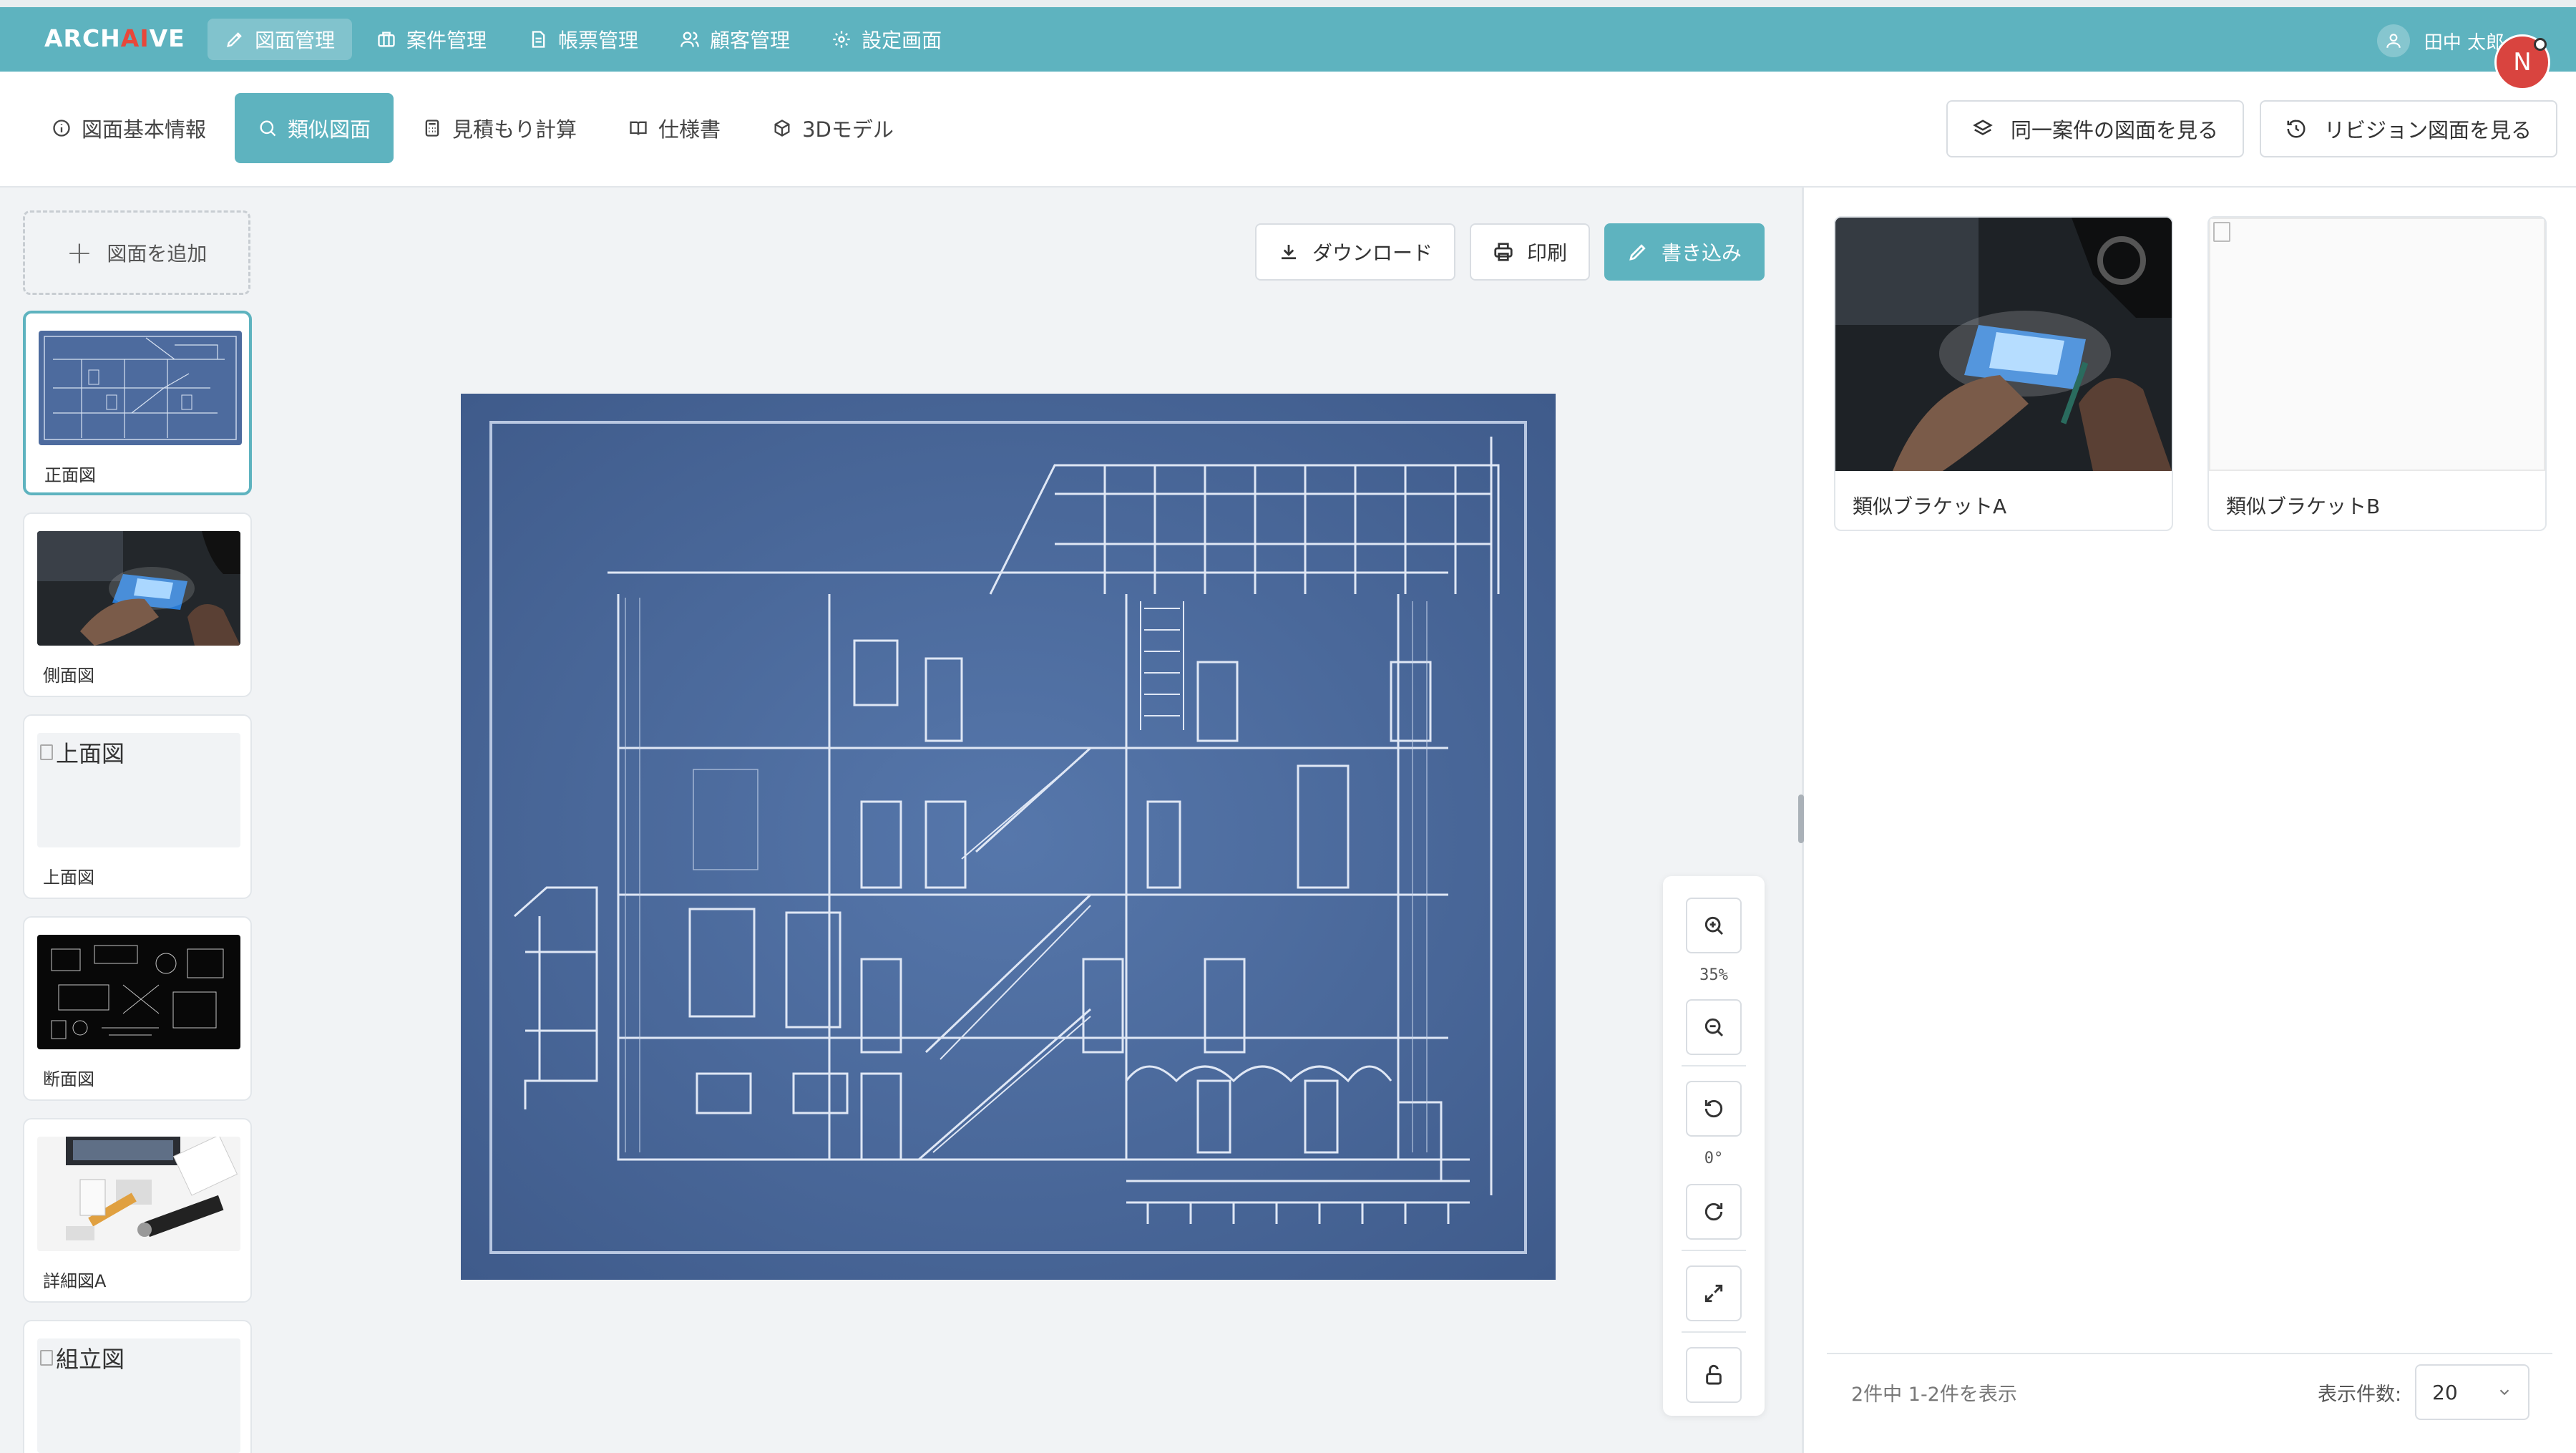  I want to click on document-icon, so click(538, 39).